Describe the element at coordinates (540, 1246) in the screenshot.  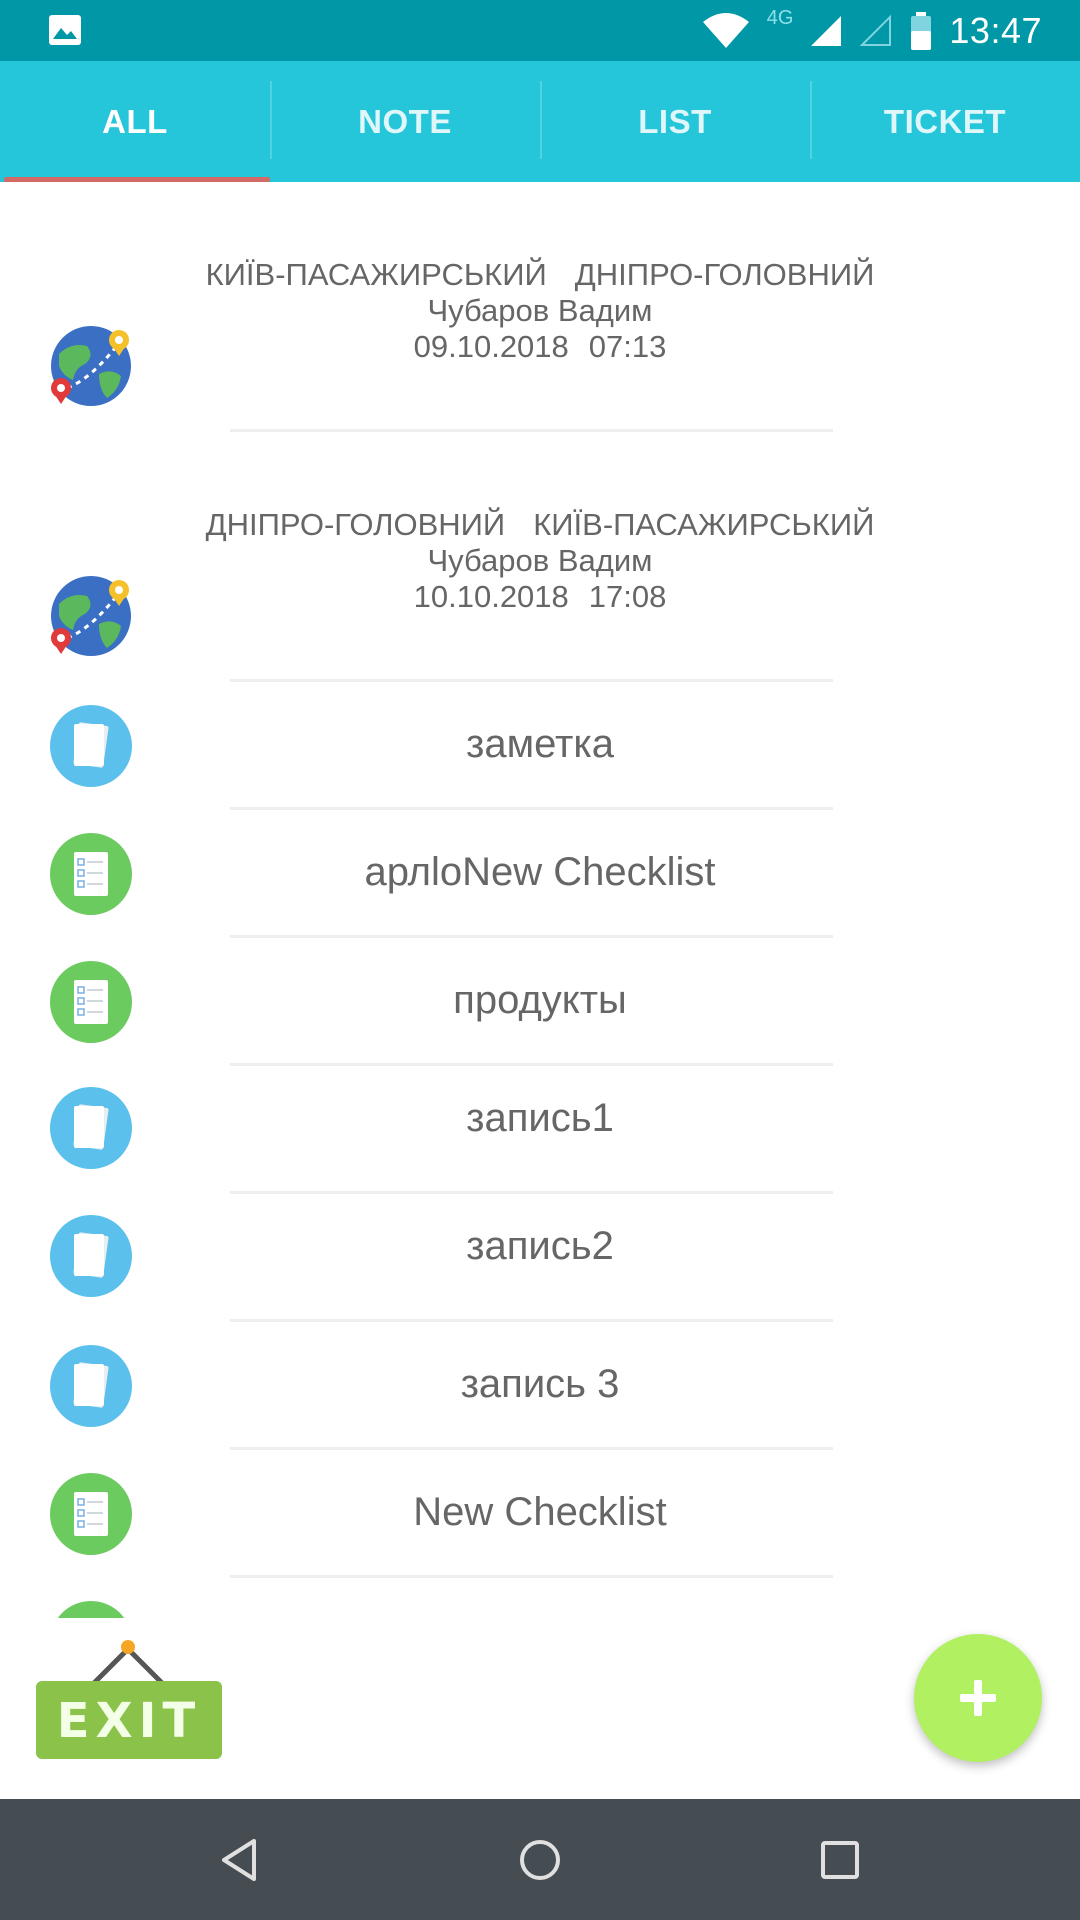
I see `item-title: запись2` at that location.